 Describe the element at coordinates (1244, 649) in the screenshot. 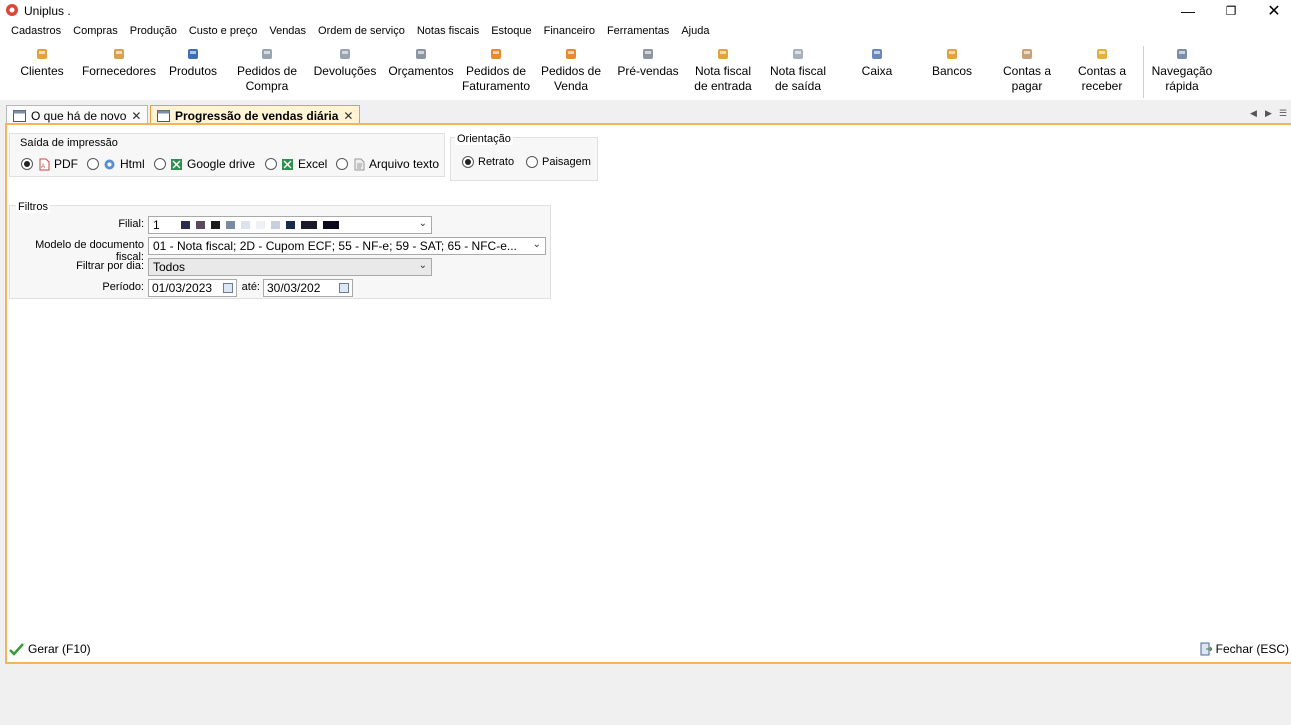

I see `fechar-button: Fechar (ESC)` at that location.